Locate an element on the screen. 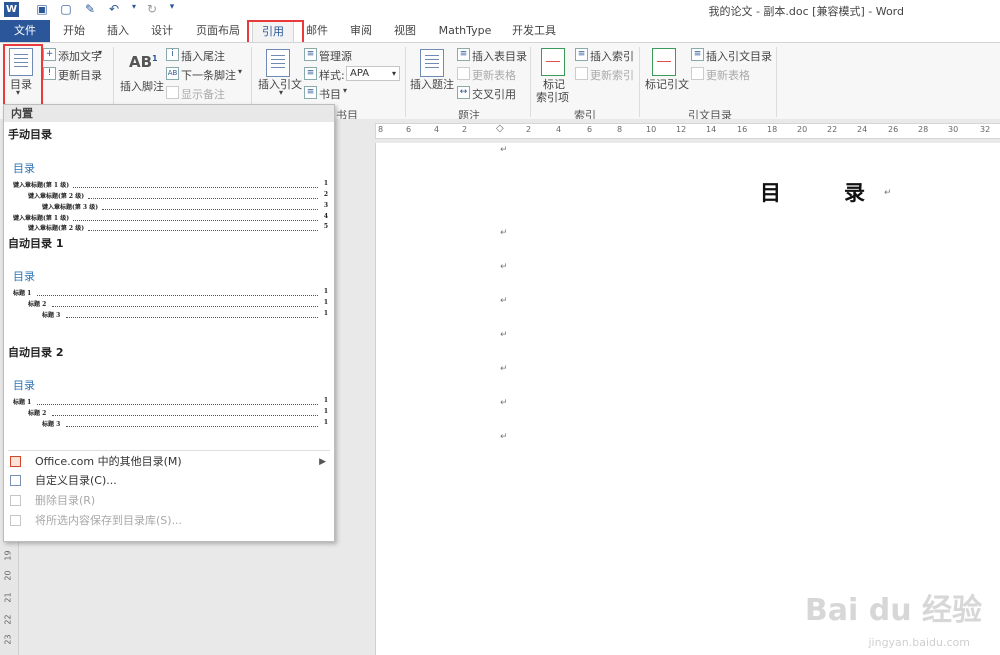  insert-footnote-button: 插入脚注 is located at coordinates (142, 86).